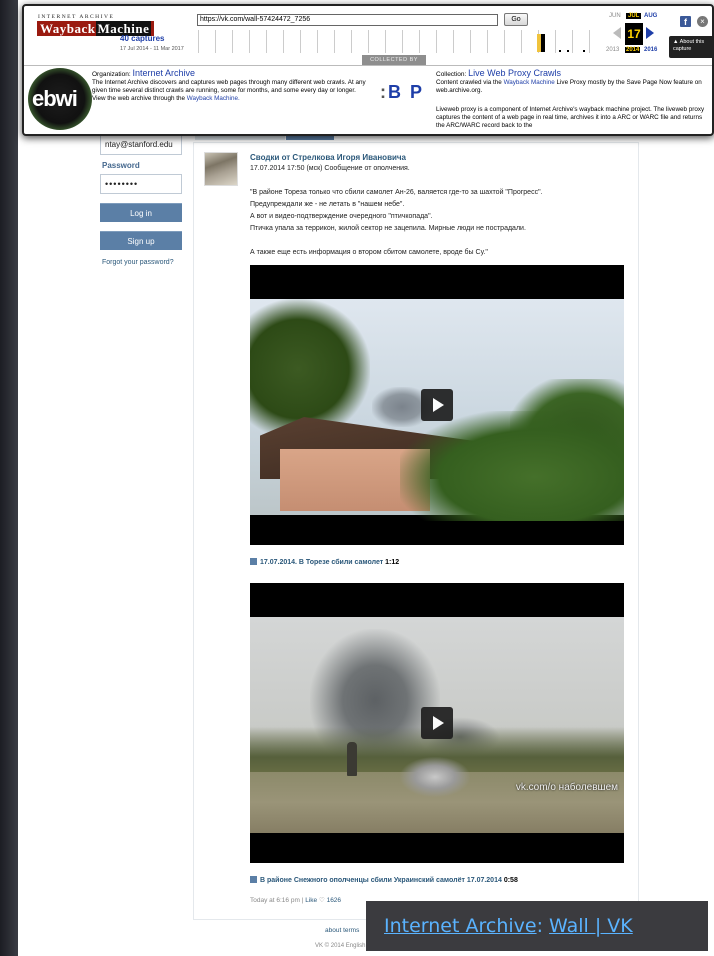  Describe the element at coordinates (328, 157) in the screenshot. I see `post-author: Сводки от Стрелкова Игоря Ивановича` at that location.